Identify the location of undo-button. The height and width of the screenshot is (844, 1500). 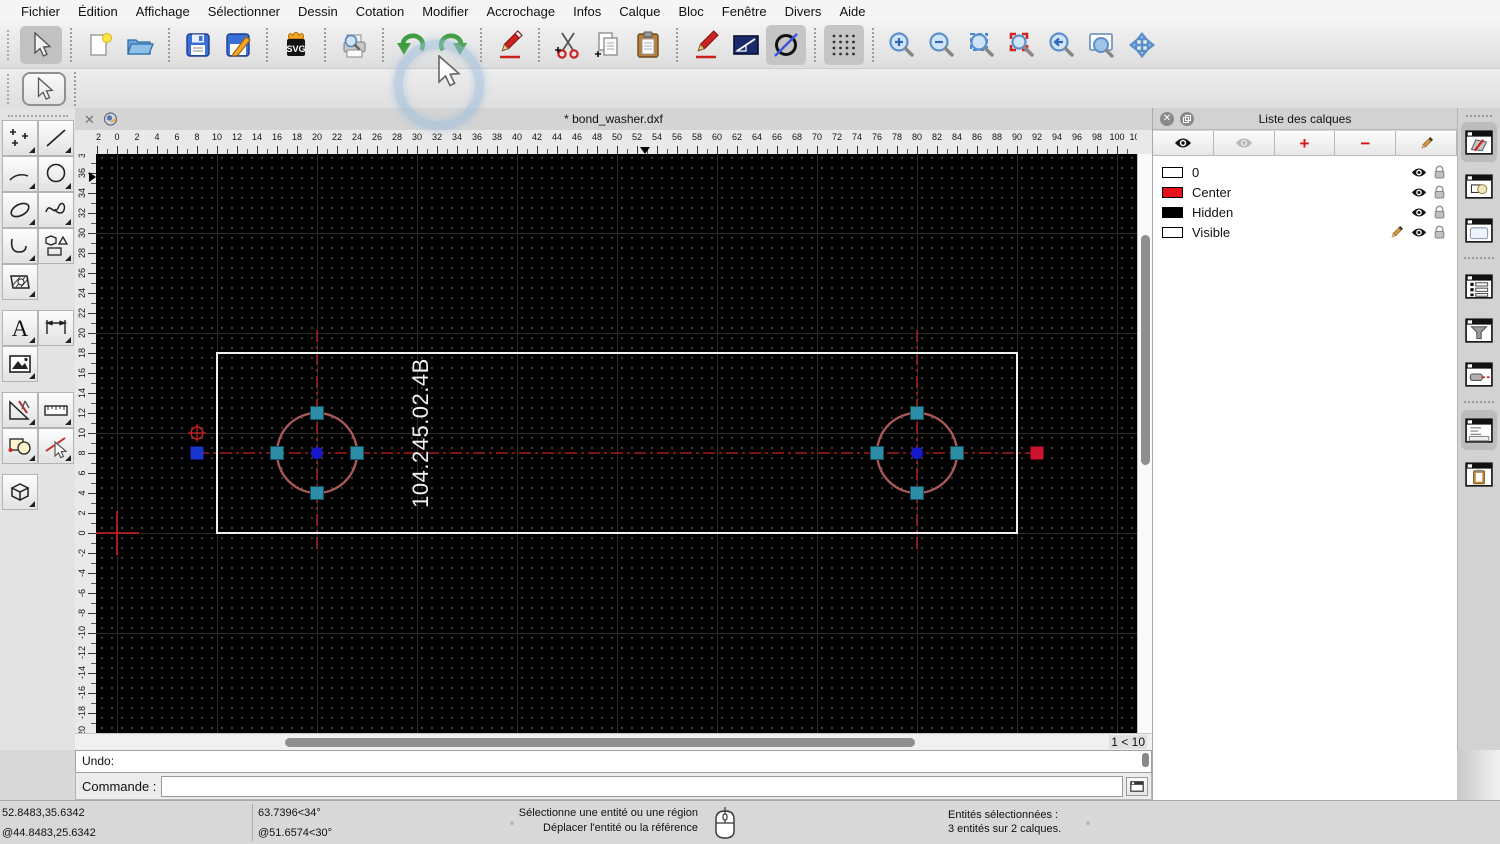
(412, 45).